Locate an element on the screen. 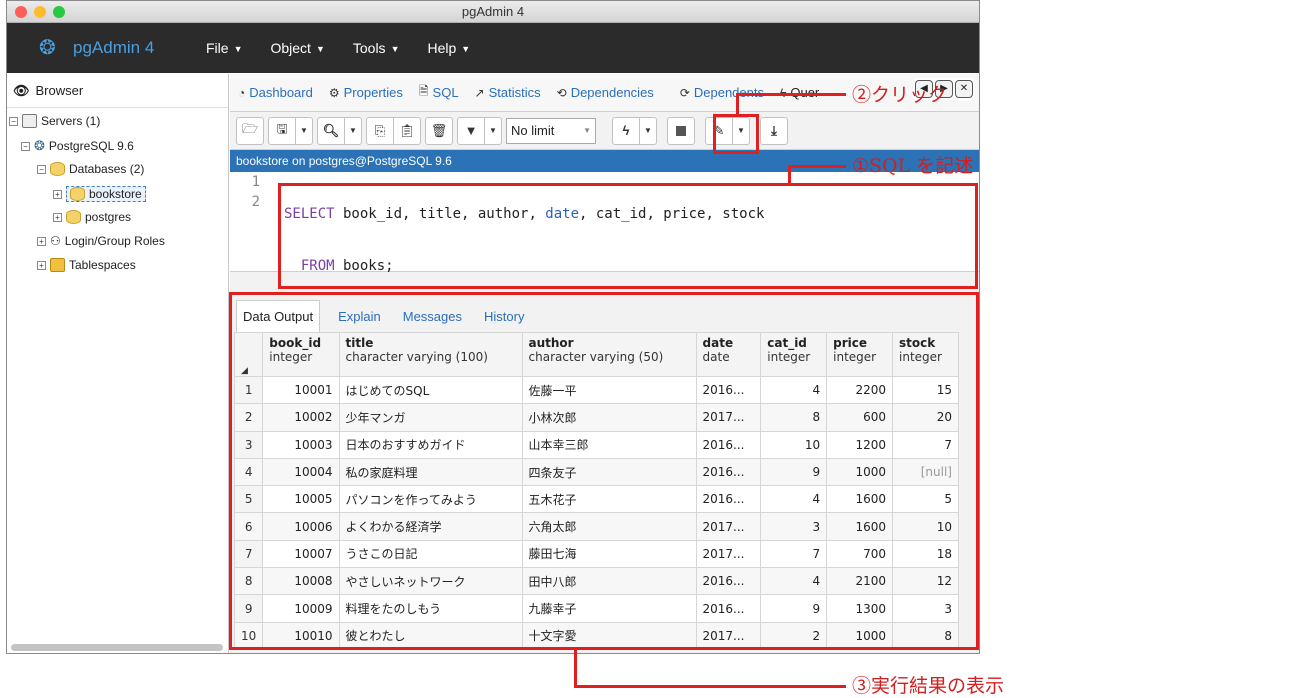 The width and height of the screenshot is (1305, 698). table-row: 3 10003 日本のおすすめガイド 山本幸三郎 2016... 10 1200 7 is located at coordinates (596, 444).